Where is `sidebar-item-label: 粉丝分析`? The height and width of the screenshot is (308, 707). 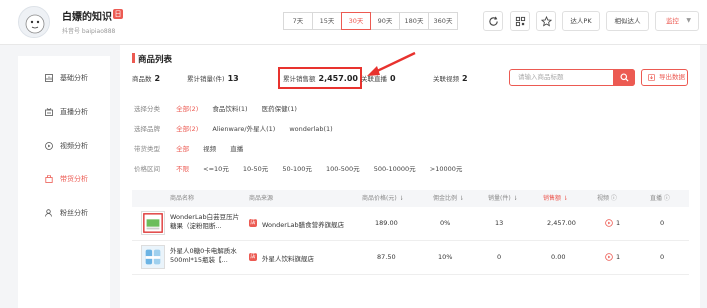 sidebar-item-label: 粉丝分析 is located at coordinates (74, 213).